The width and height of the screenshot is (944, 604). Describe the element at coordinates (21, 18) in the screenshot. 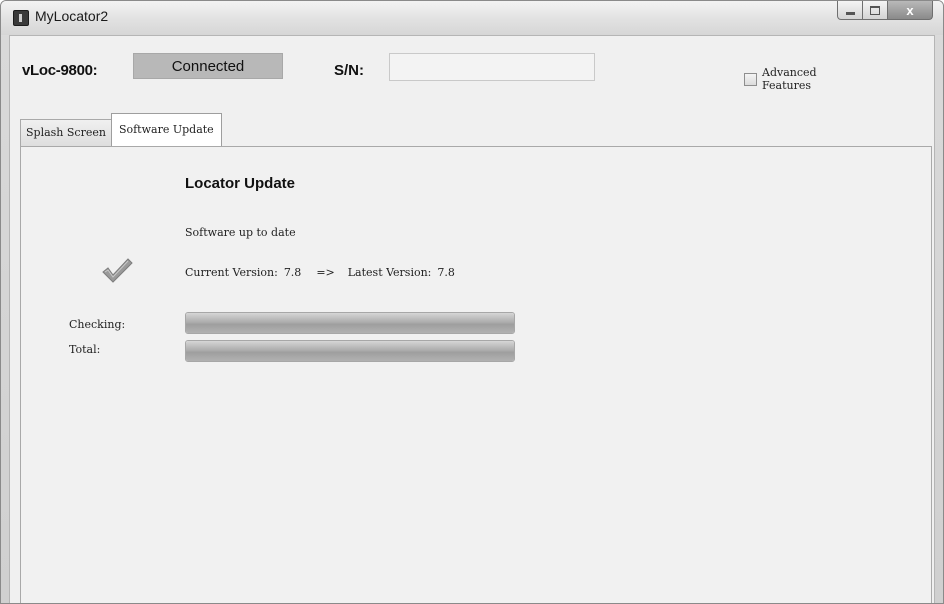

I see `app-icon` at that location.